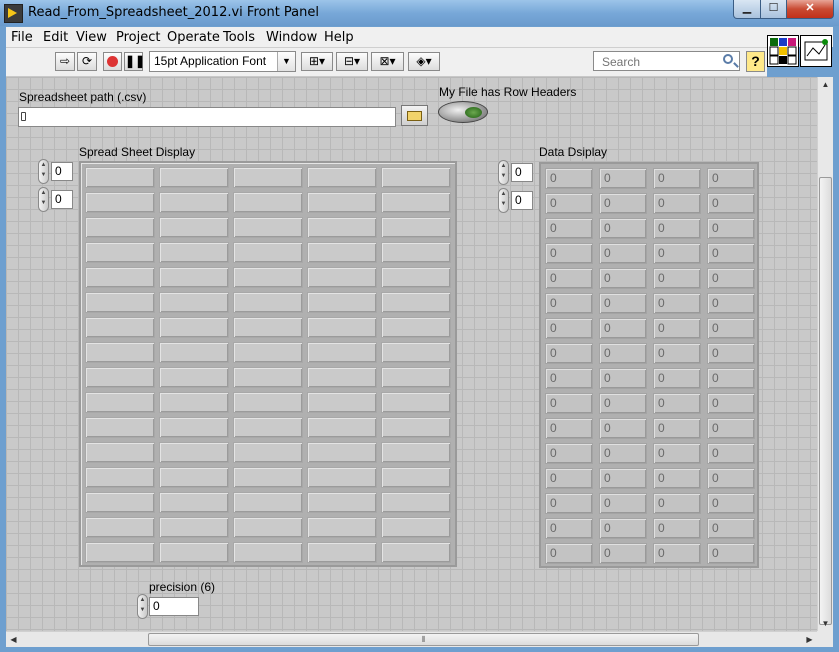 Image resolution: width=839 pixels, height=652 pixels. I want to click on search-input, so click(655, 62).